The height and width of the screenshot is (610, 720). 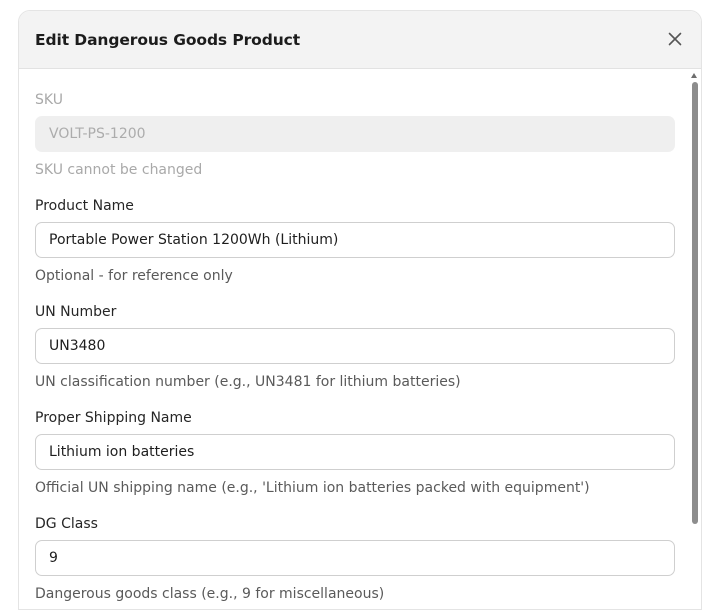 What do you see at coordinates (84, 206) in the screenshot?
I see `product-name-label: Product Name` at bounding box center [84, 206].